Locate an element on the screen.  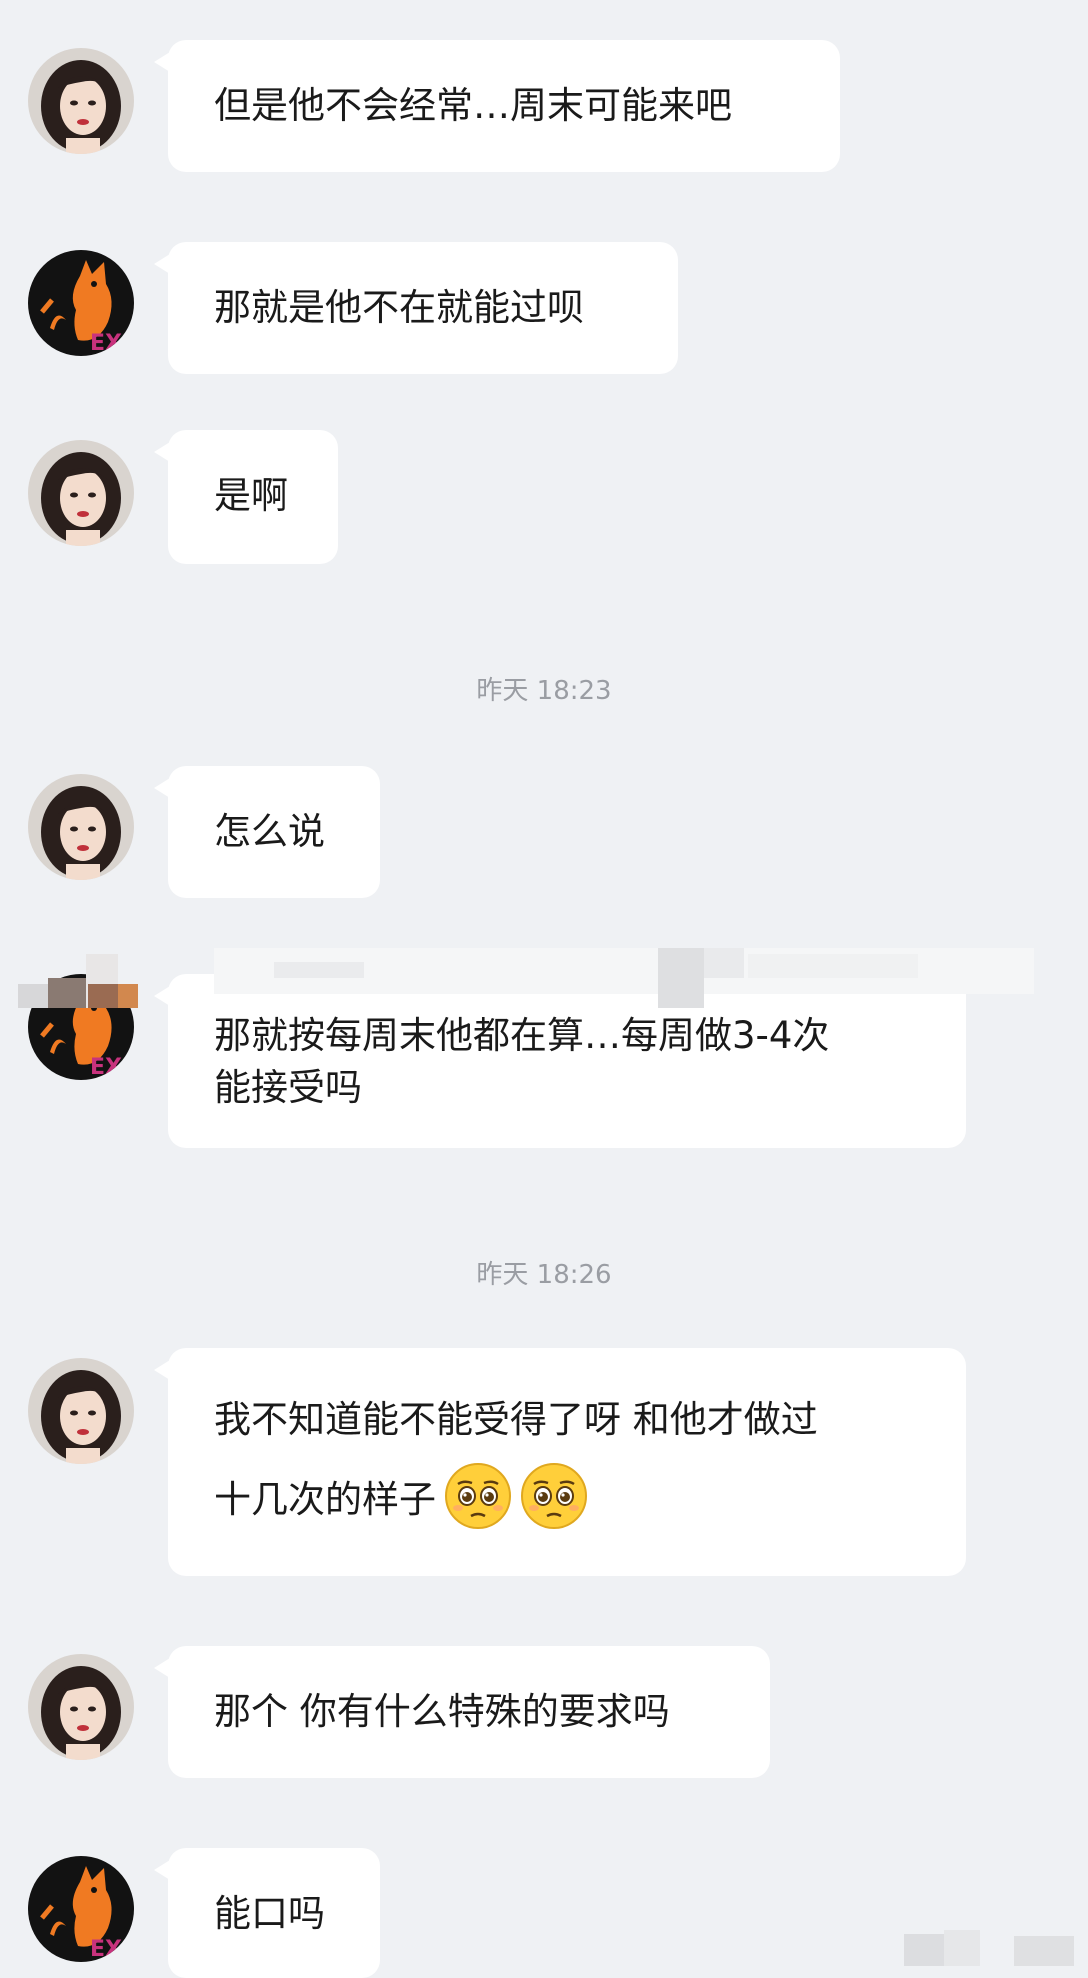
message-text: 是啊 is located at coordinates (251, 495).